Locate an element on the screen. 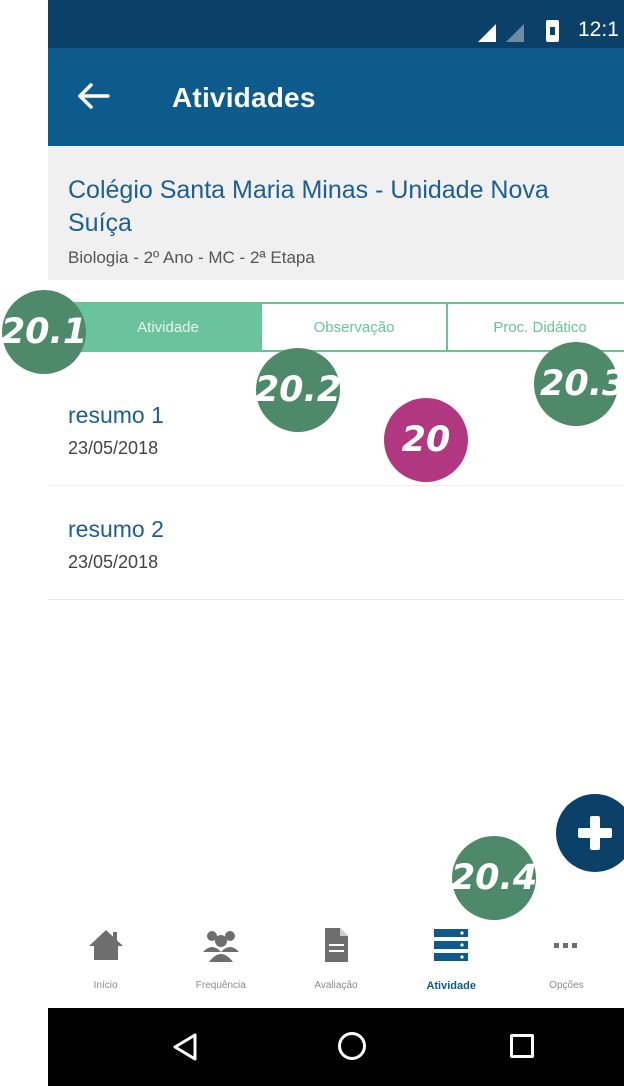 This screenshot has width=624, height=1086. tab-atividade: Atividade is located at coordinates (169, 327).